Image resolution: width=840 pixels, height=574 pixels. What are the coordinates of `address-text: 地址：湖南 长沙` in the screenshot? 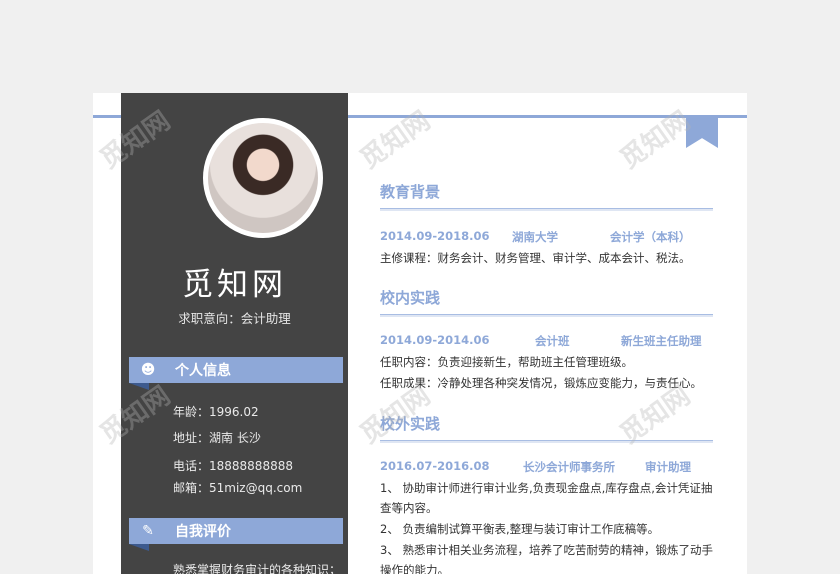 It's located at (217, 438).